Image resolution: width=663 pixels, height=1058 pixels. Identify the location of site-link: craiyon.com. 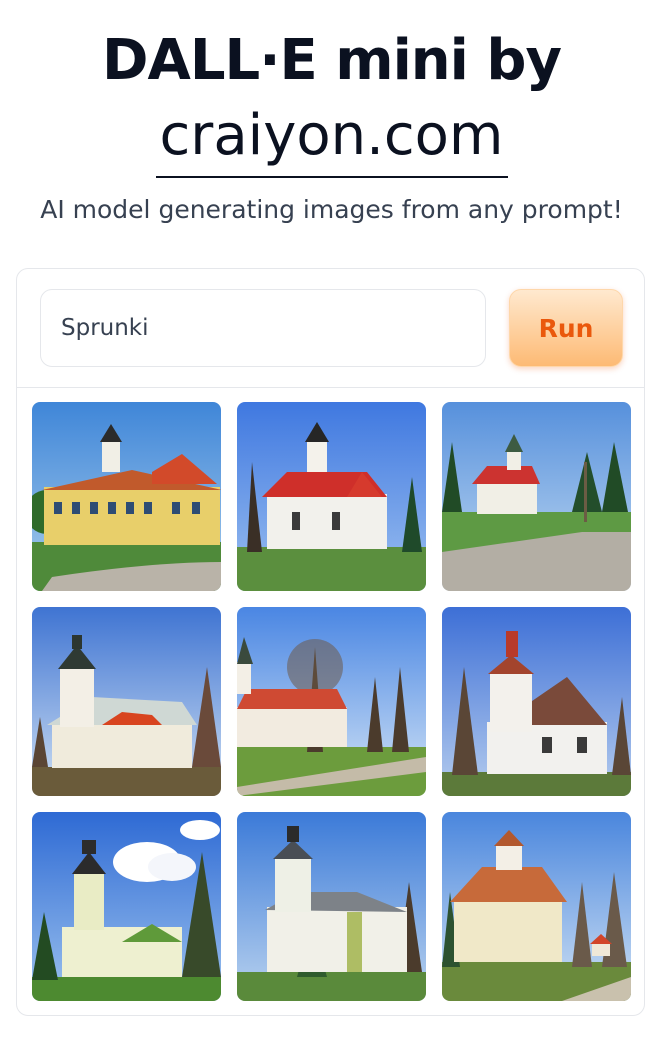
(331, 137).